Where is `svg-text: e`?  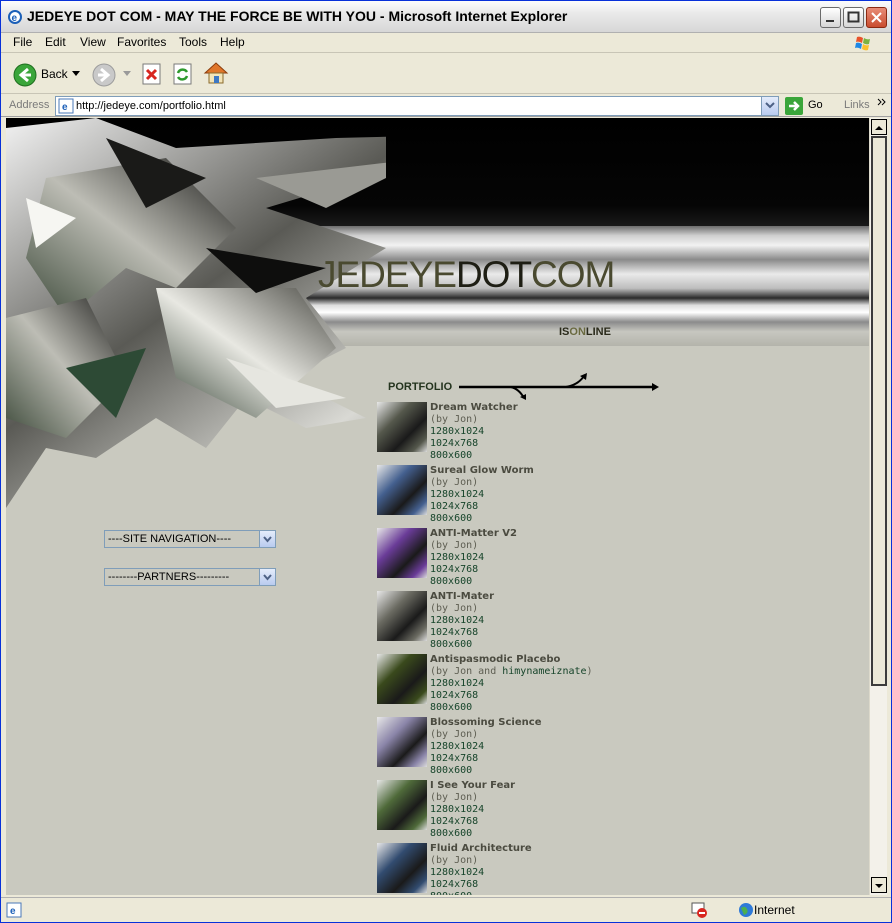
svg-text: e is located at coordinates (13, 911).